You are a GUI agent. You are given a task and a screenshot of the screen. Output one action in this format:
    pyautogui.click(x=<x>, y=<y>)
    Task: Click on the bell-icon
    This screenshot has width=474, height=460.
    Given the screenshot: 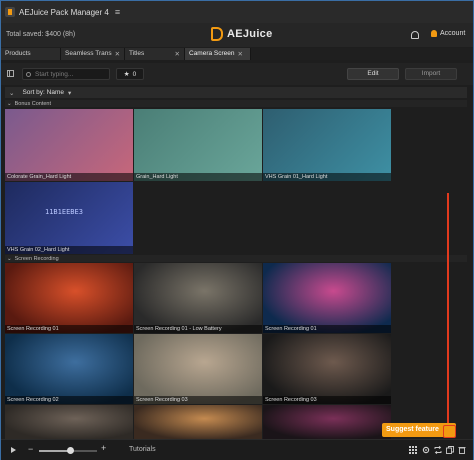 What is the action you would take?
    pyautogui.click(x=415, y=35)
    